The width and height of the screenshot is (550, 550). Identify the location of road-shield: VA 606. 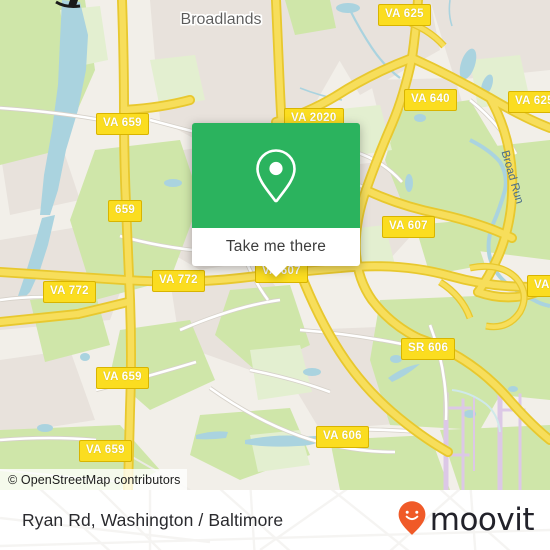
(342, 437).